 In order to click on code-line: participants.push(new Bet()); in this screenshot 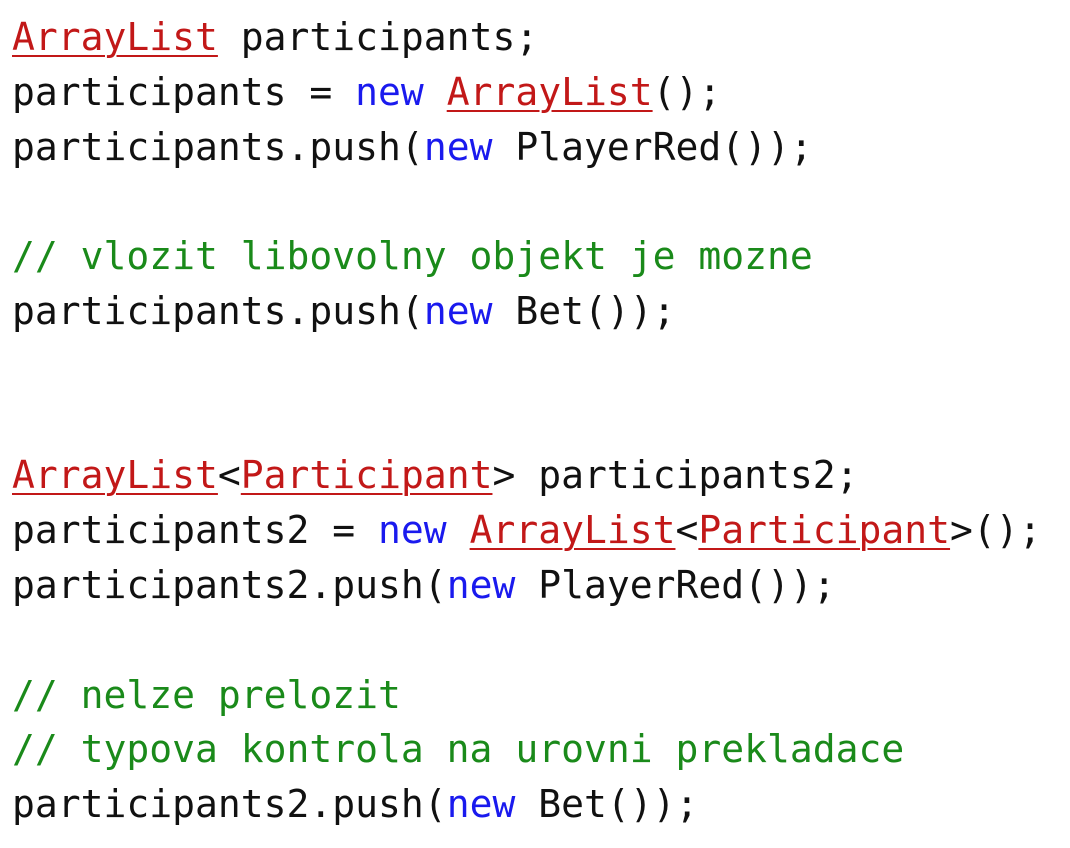, I will do `click(343, 311)`.